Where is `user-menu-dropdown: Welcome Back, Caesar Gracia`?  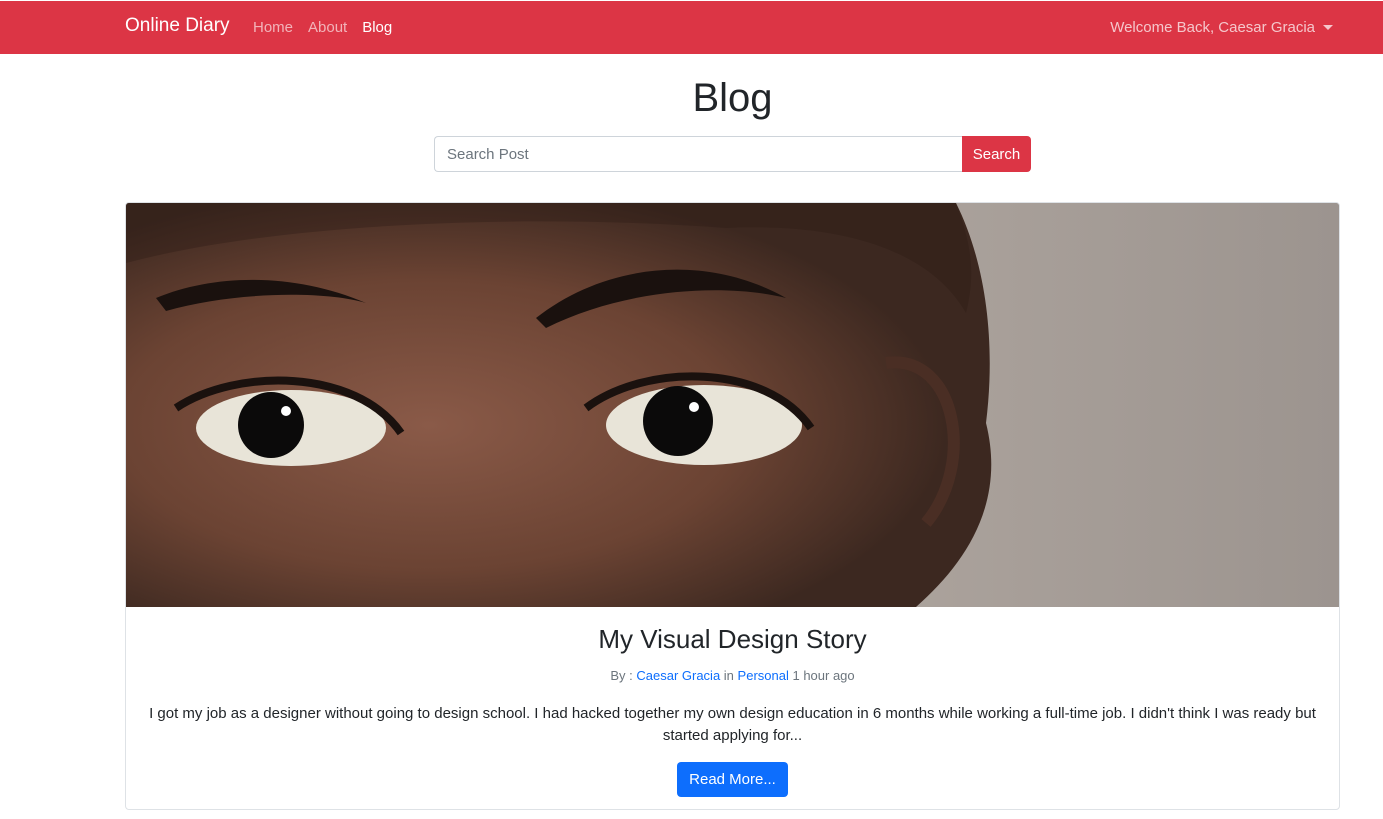 user-menu-dropdown: Welcome Back, Caesar Gracia is located at coordinates (1221, 27).